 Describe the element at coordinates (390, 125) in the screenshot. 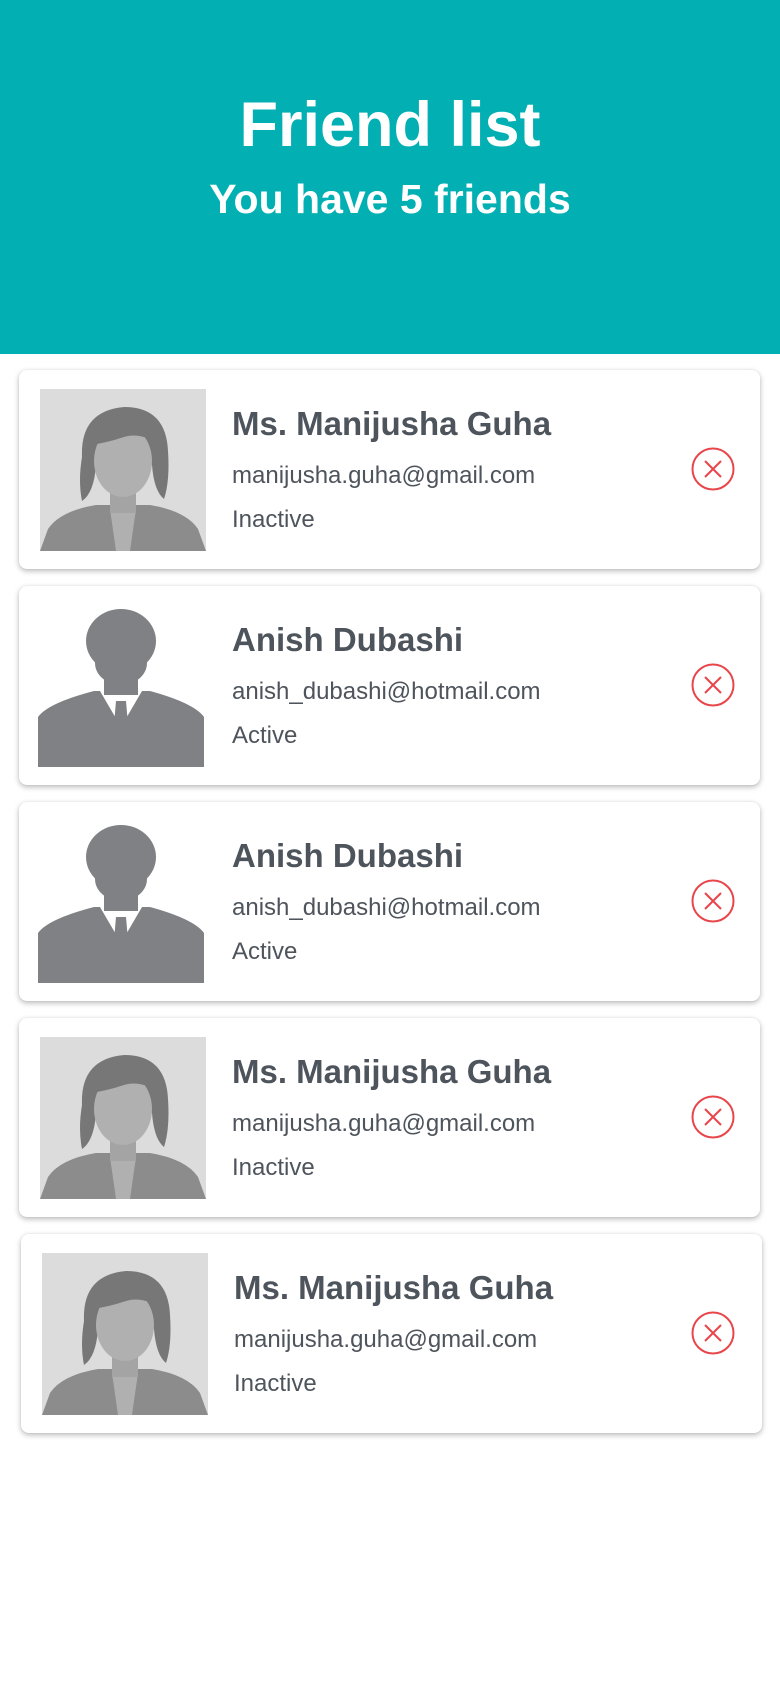

I see `page-title: Friend list` at that location.